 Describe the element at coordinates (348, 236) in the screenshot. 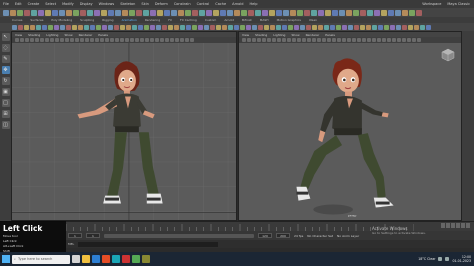

I see `anim-layer-label: No Anim Layer` at that location.